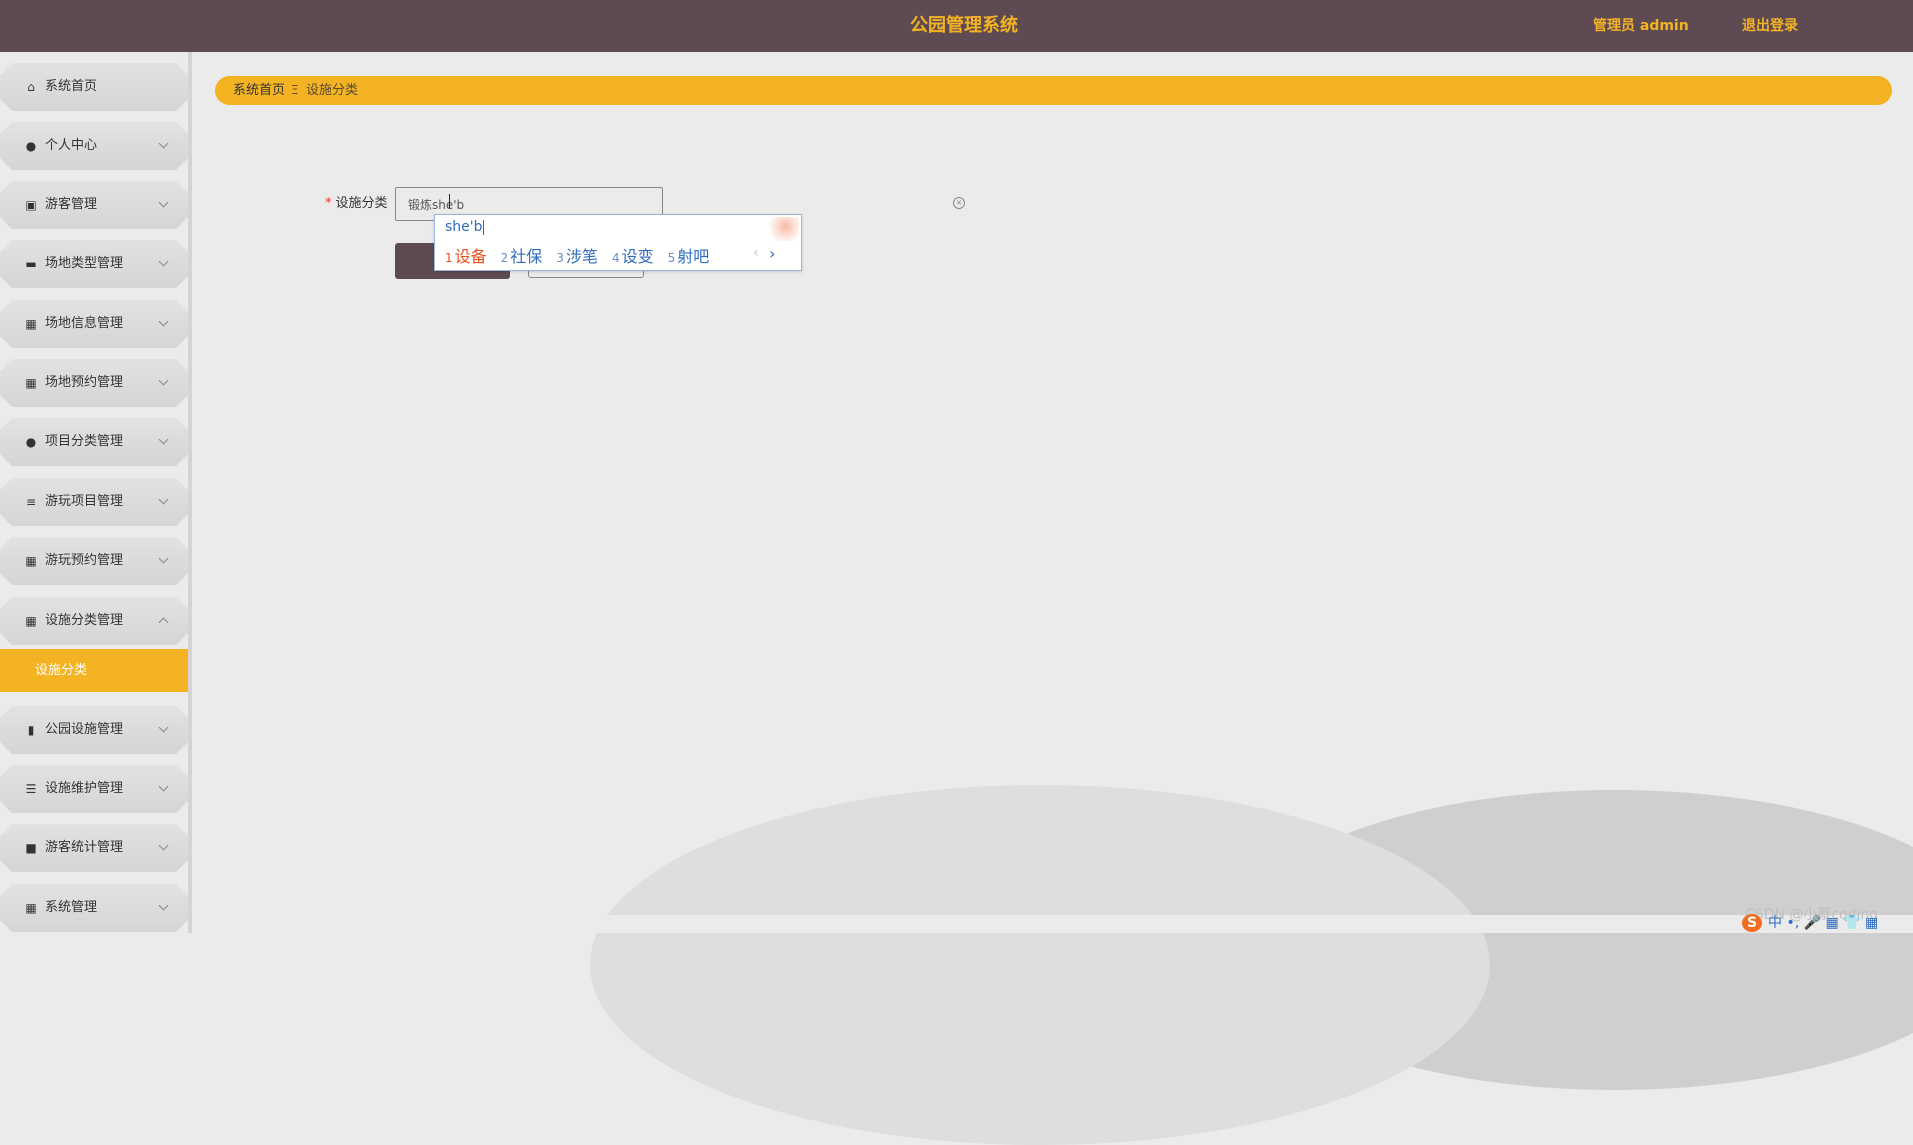 The image size is (1913, 1145). I want to click on sidebar-item-10: ▮ 公园设施管理, so click(94, 730).